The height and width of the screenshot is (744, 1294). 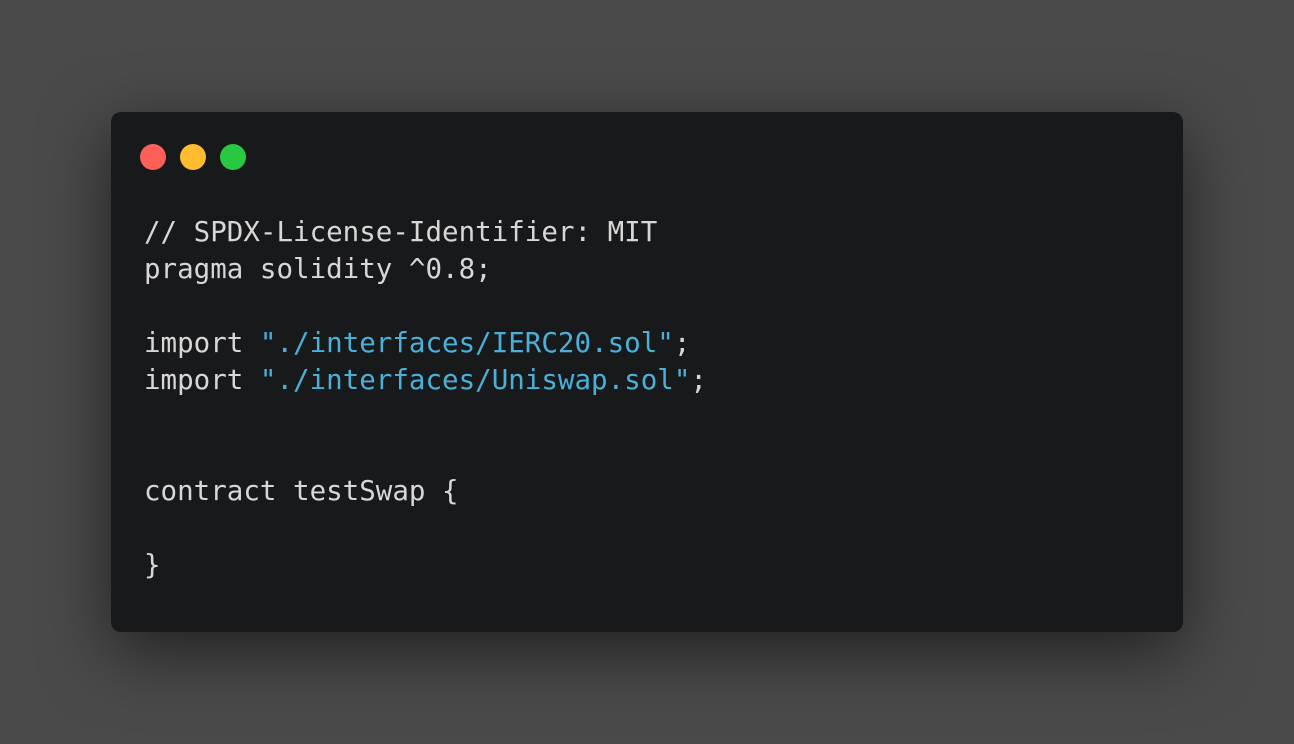 I want to click on code-line-5: import "./interfaces/Uniswap.sol";, so click(x=425, y=380).